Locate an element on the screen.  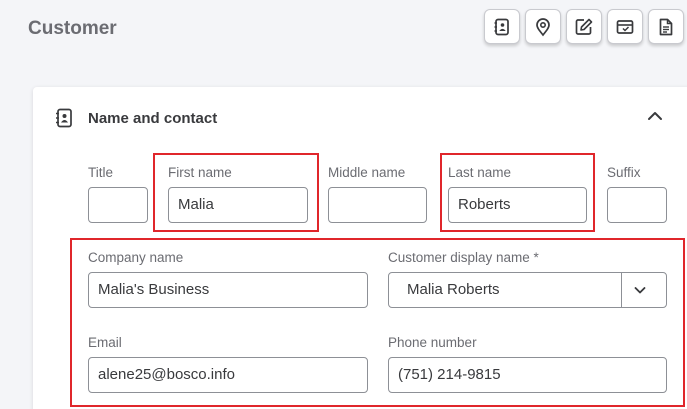
phone-input: (751) 214-9815 is located at coordinates (527, 375).